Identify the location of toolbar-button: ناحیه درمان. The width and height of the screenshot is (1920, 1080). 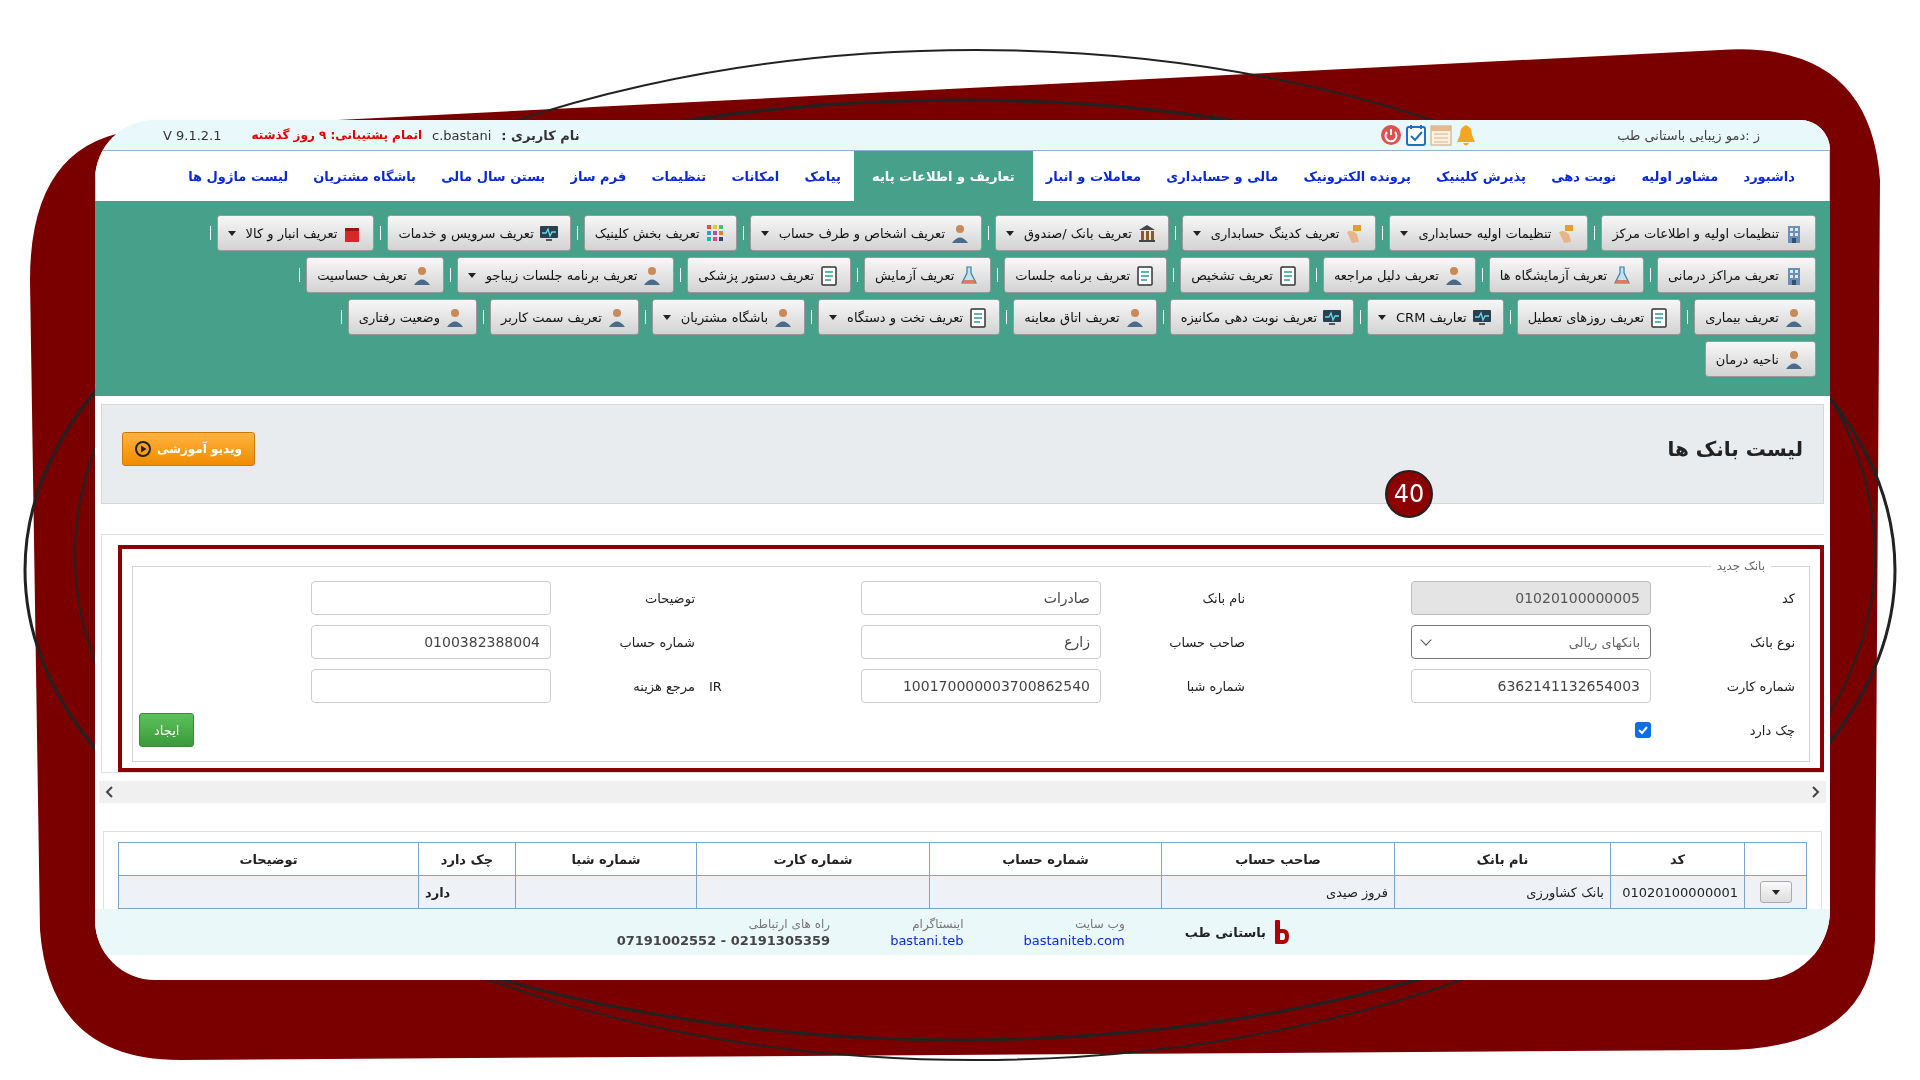
(1760, 359).